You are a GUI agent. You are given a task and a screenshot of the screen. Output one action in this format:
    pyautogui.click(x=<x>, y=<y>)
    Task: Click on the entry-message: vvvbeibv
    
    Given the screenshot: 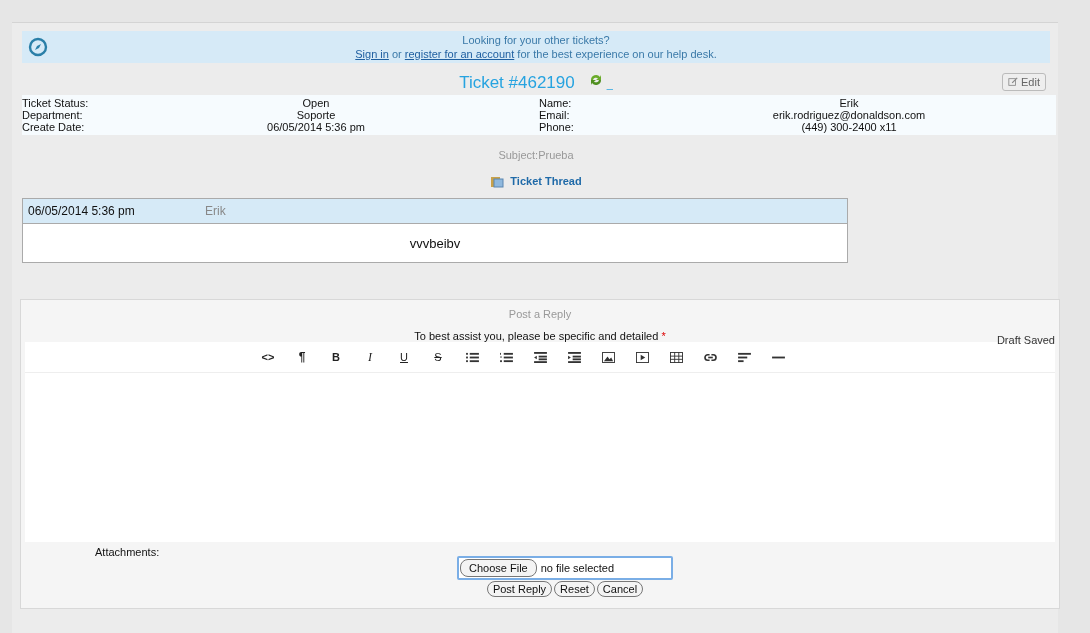 What is the action you would take?
    pyautogui.click(x=435, y=243)
    